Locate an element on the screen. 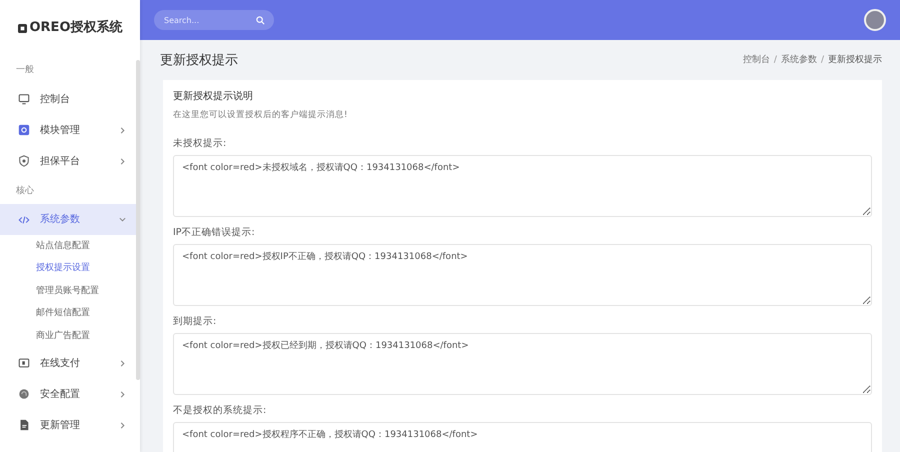 The image size is (900, 452). logo-icon is located at coordinates (22, 28).